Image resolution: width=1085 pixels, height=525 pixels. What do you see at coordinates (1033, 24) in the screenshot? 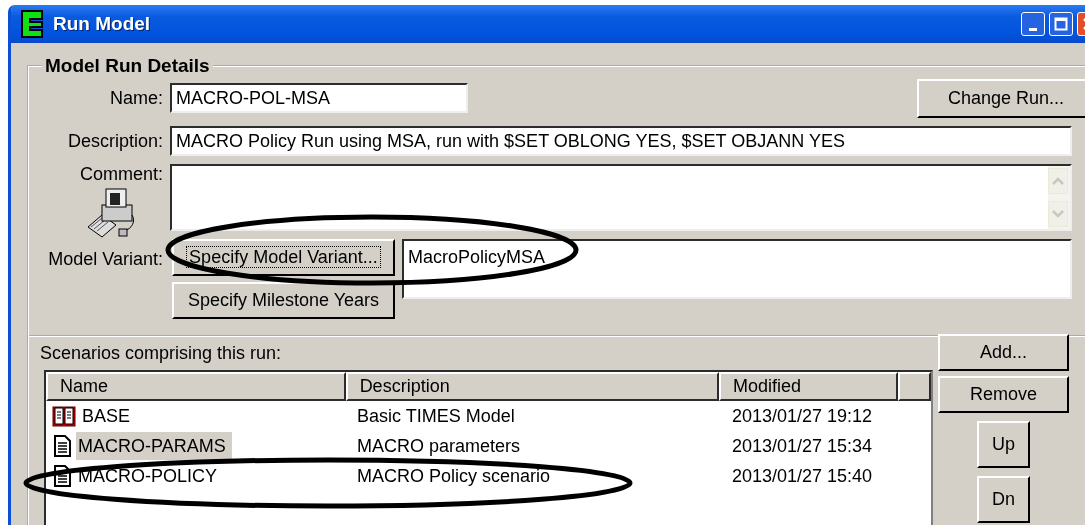
I see `minimize-button` at bounding box center [1033, 24].